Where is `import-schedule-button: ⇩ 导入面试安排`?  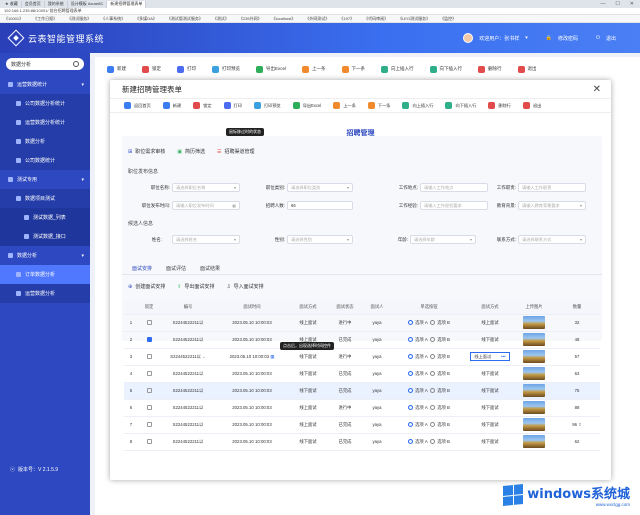 import-schedule-button: ⇩ 导入面试安排 is located at coordinates (244, 287).